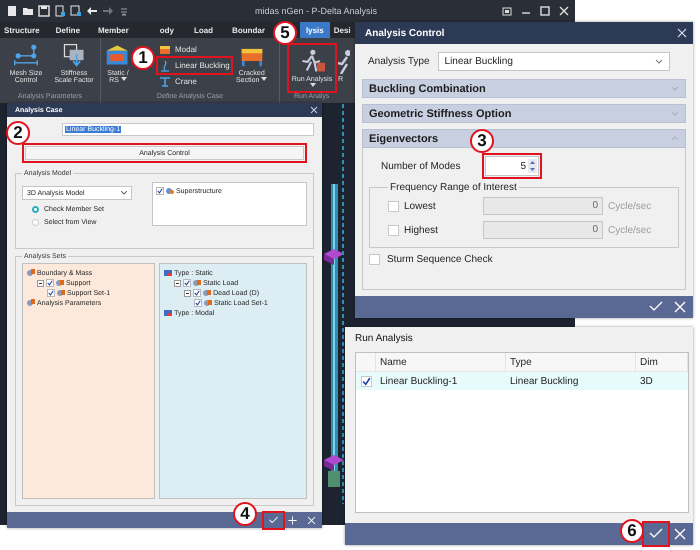  What do you see at coordinates (113, 30) in the screenshot?
I see `menu-tab: Member` at bounding box center [113, 30].